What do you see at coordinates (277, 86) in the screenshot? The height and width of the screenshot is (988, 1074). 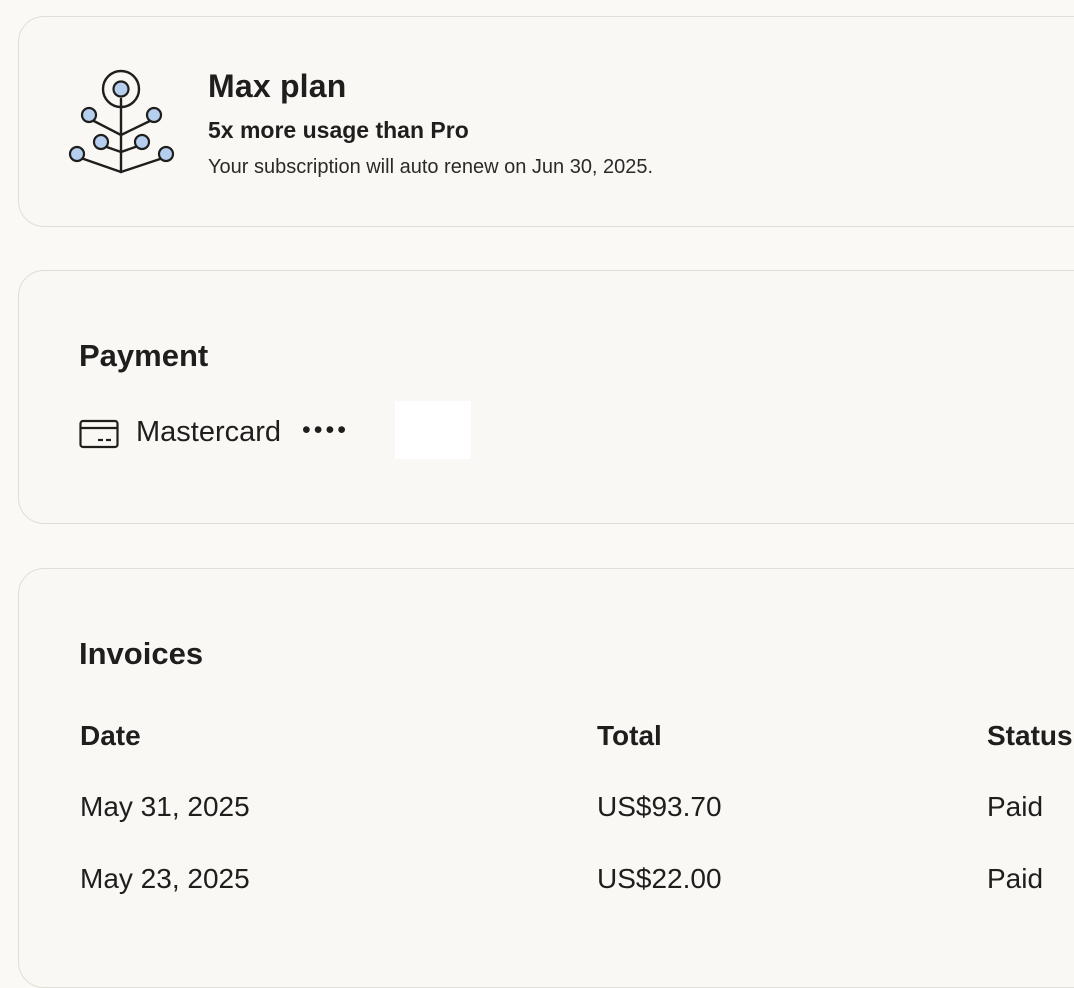 I see `plan-name: Max plan` at bounding box center [277, 86].